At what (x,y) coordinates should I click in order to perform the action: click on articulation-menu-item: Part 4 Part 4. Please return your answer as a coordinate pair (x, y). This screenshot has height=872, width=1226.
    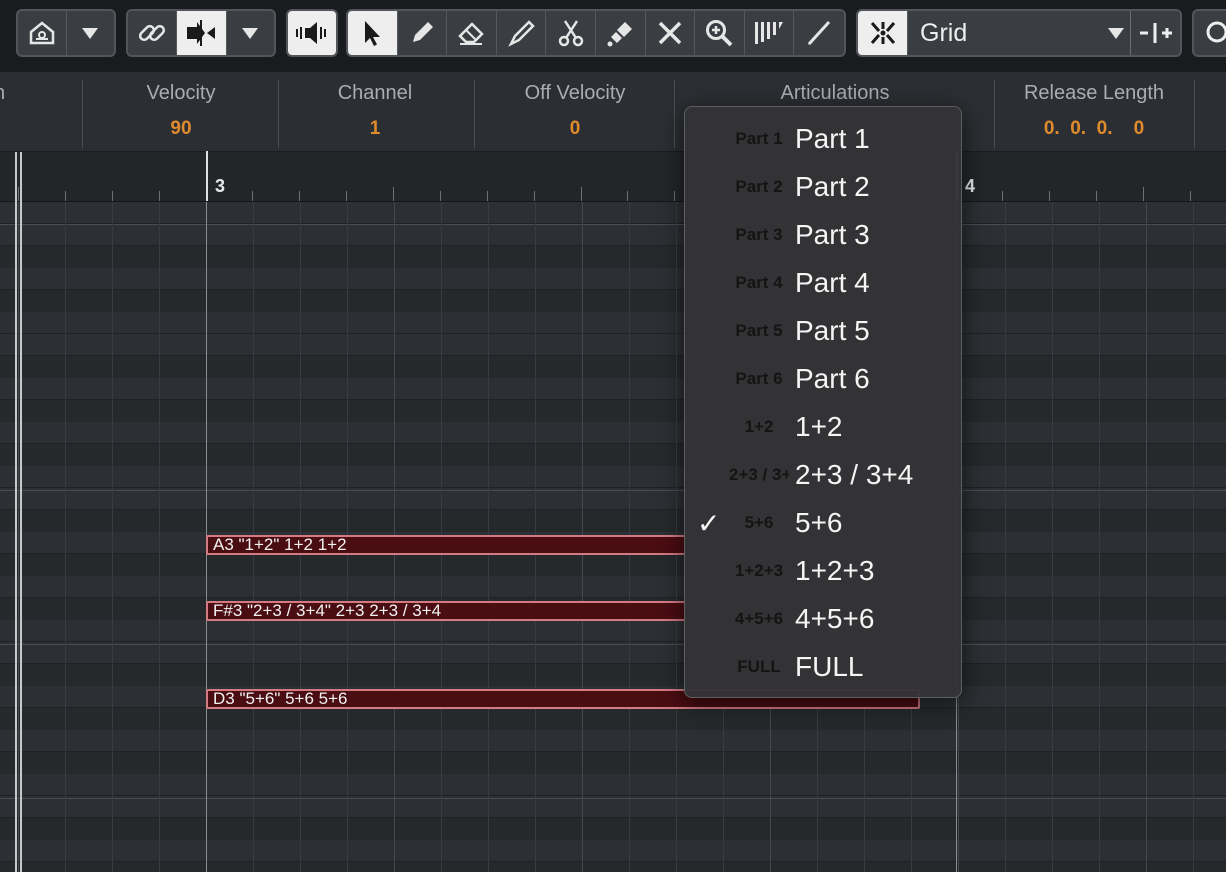
    Looking at the image, I should click on (823, 283).